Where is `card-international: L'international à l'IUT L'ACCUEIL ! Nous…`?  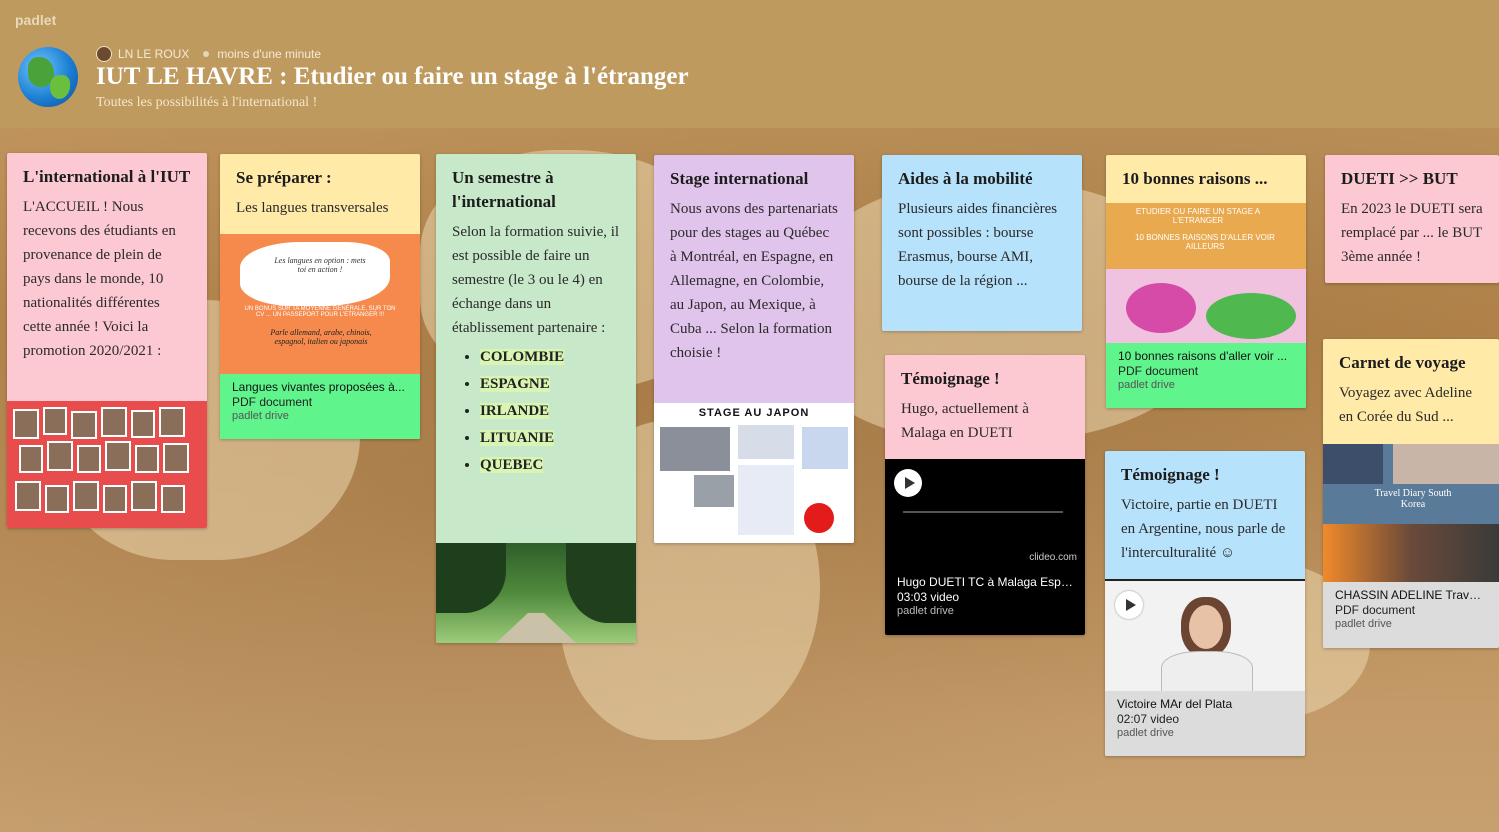 card-international: L'international à l'IUT L'ACCUEIL ! Nous… is located at coordinates (107, 340).